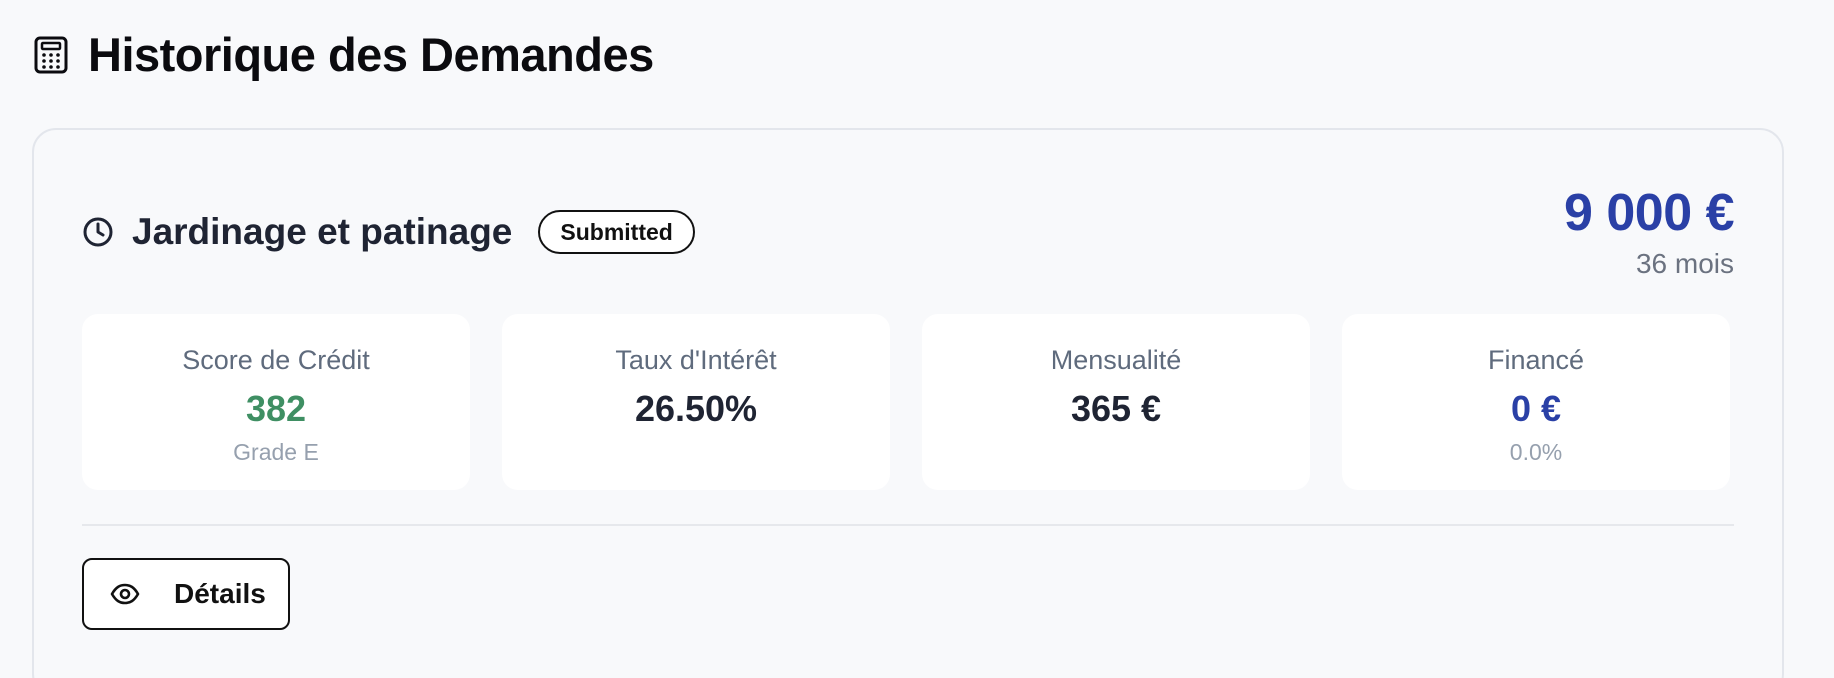  I want to click on metric-value: 26.50%, so click(696, 408).